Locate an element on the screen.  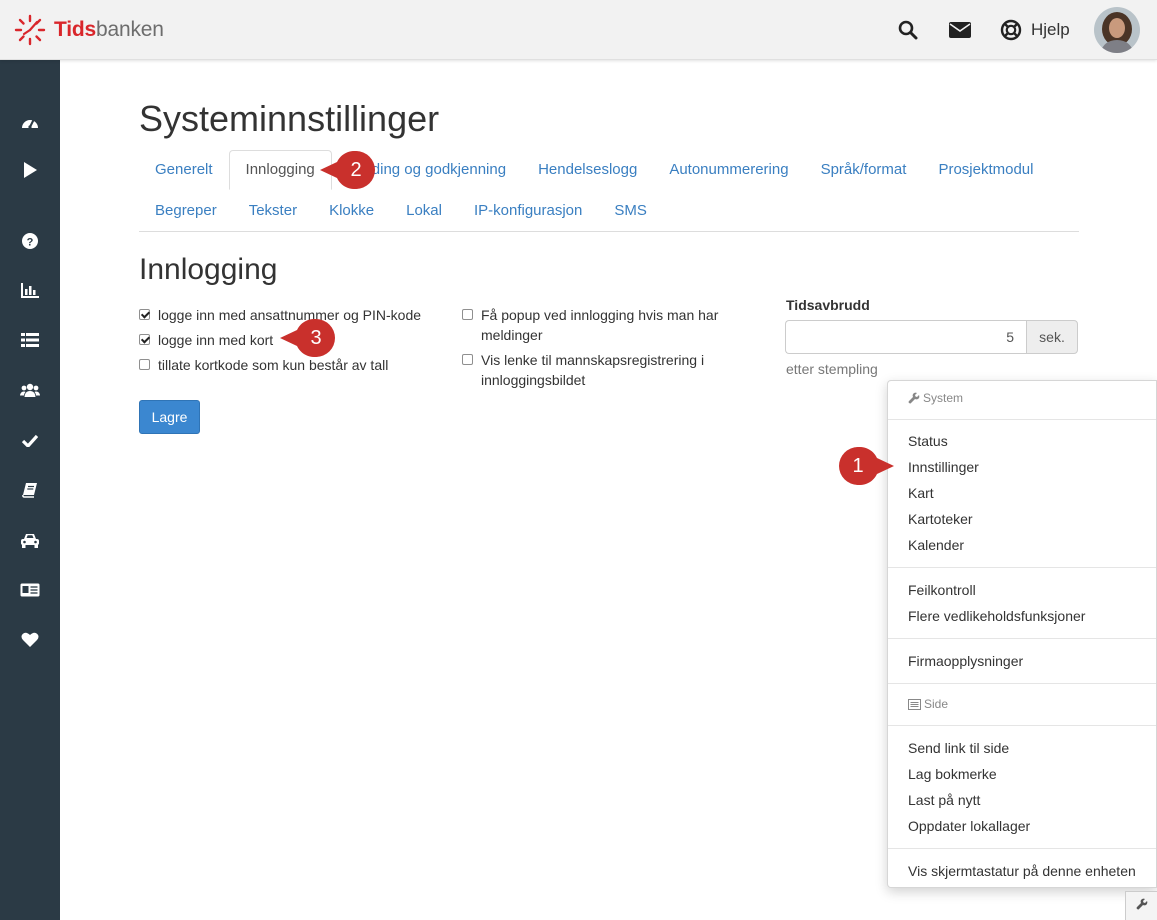
menu-item-send-link: Send link til side is located at coordinates (958, 748).